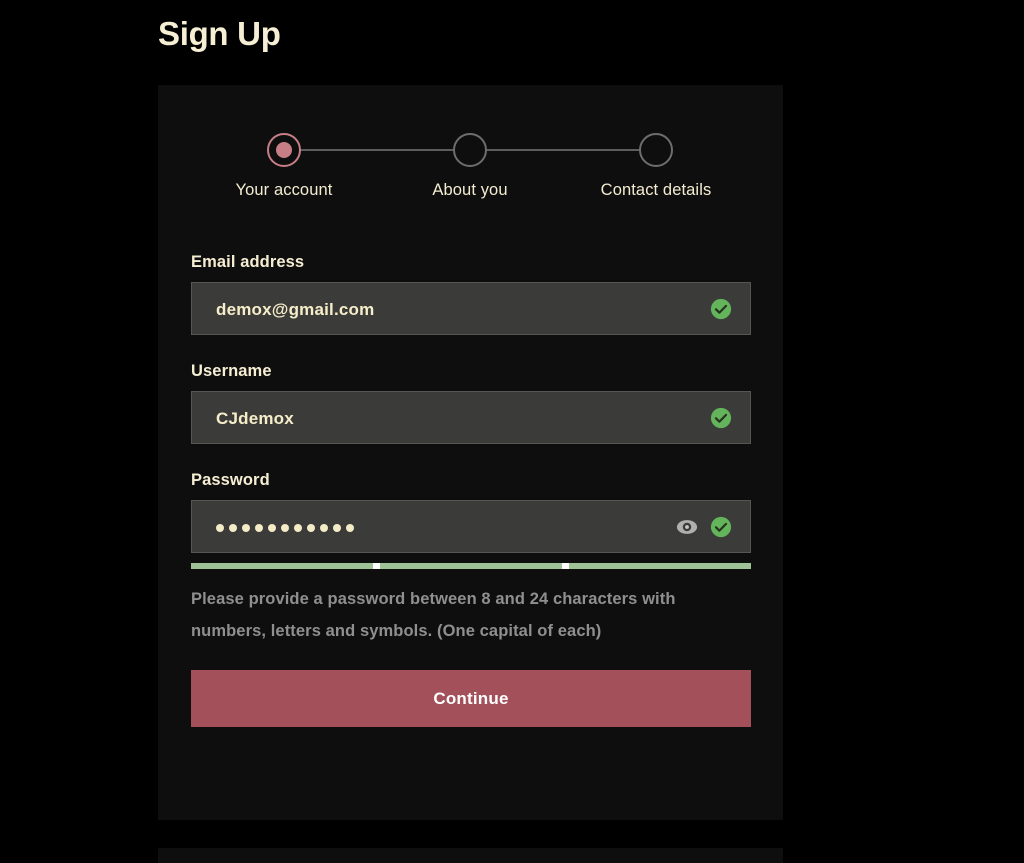  I want to click on stepper-step-label: About you, so click(470, 190).